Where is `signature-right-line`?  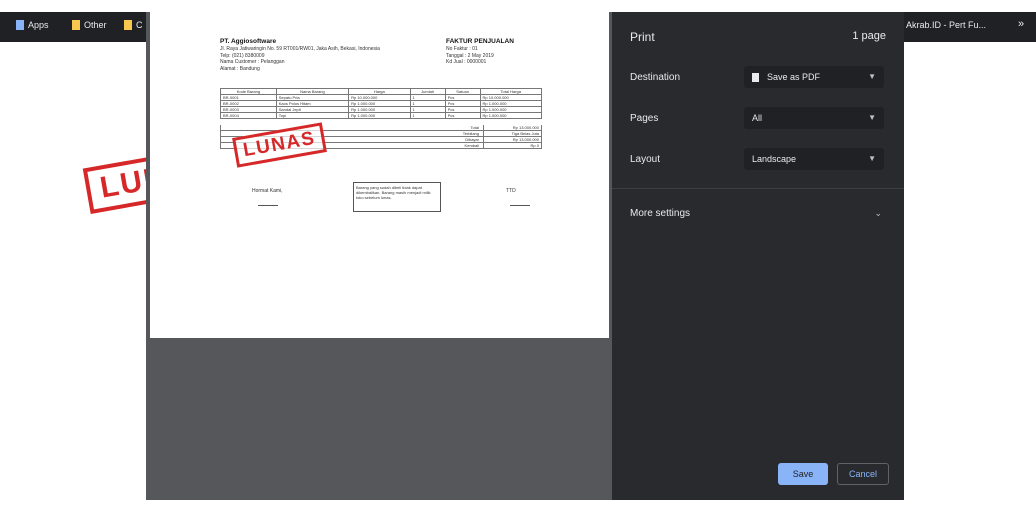 signature-right-line is located at coordinates (520, 205).